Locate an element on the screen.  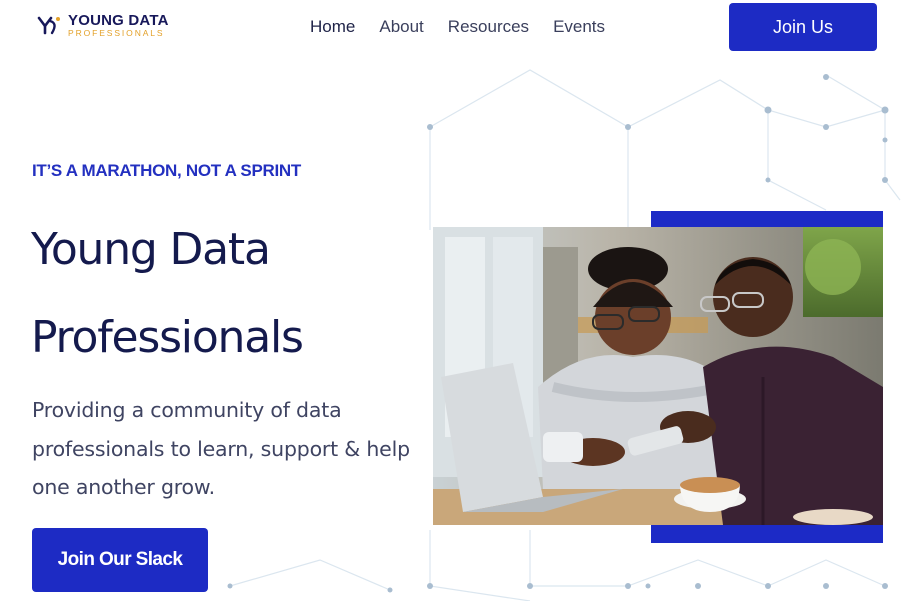
logo-title: YOUNG DATA is located at coordinates (118, 20).